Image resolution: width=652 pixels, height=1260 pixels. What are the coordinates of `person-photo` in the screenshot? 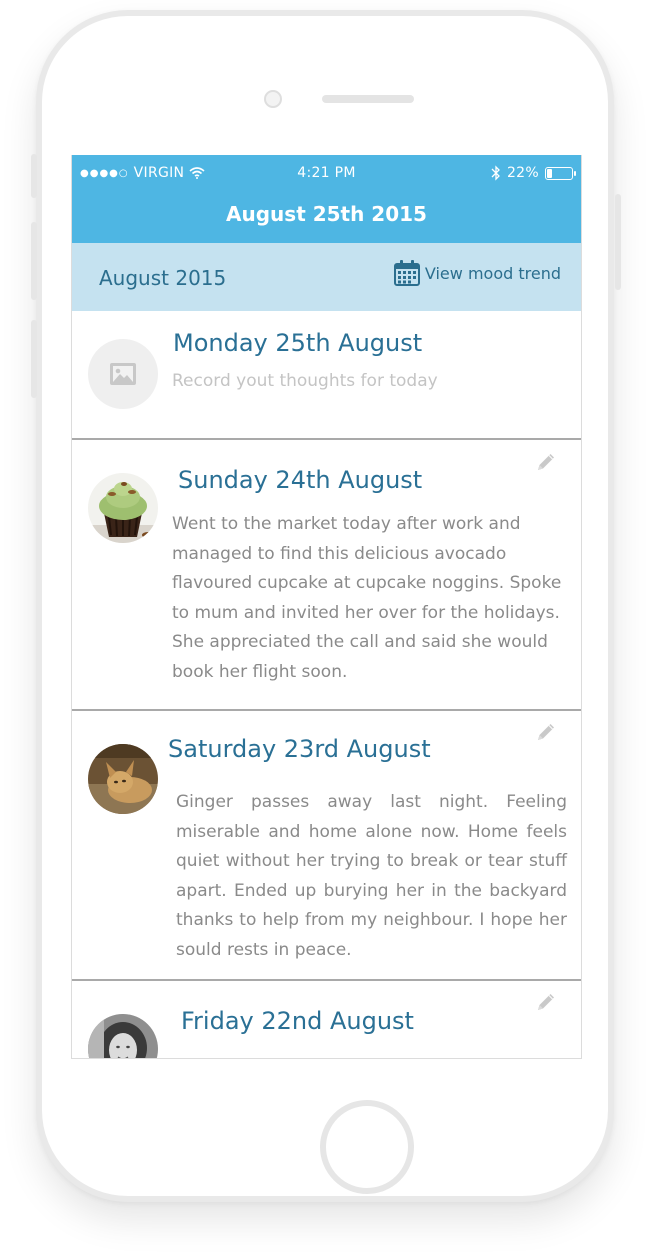 It's located at (123, 1036).